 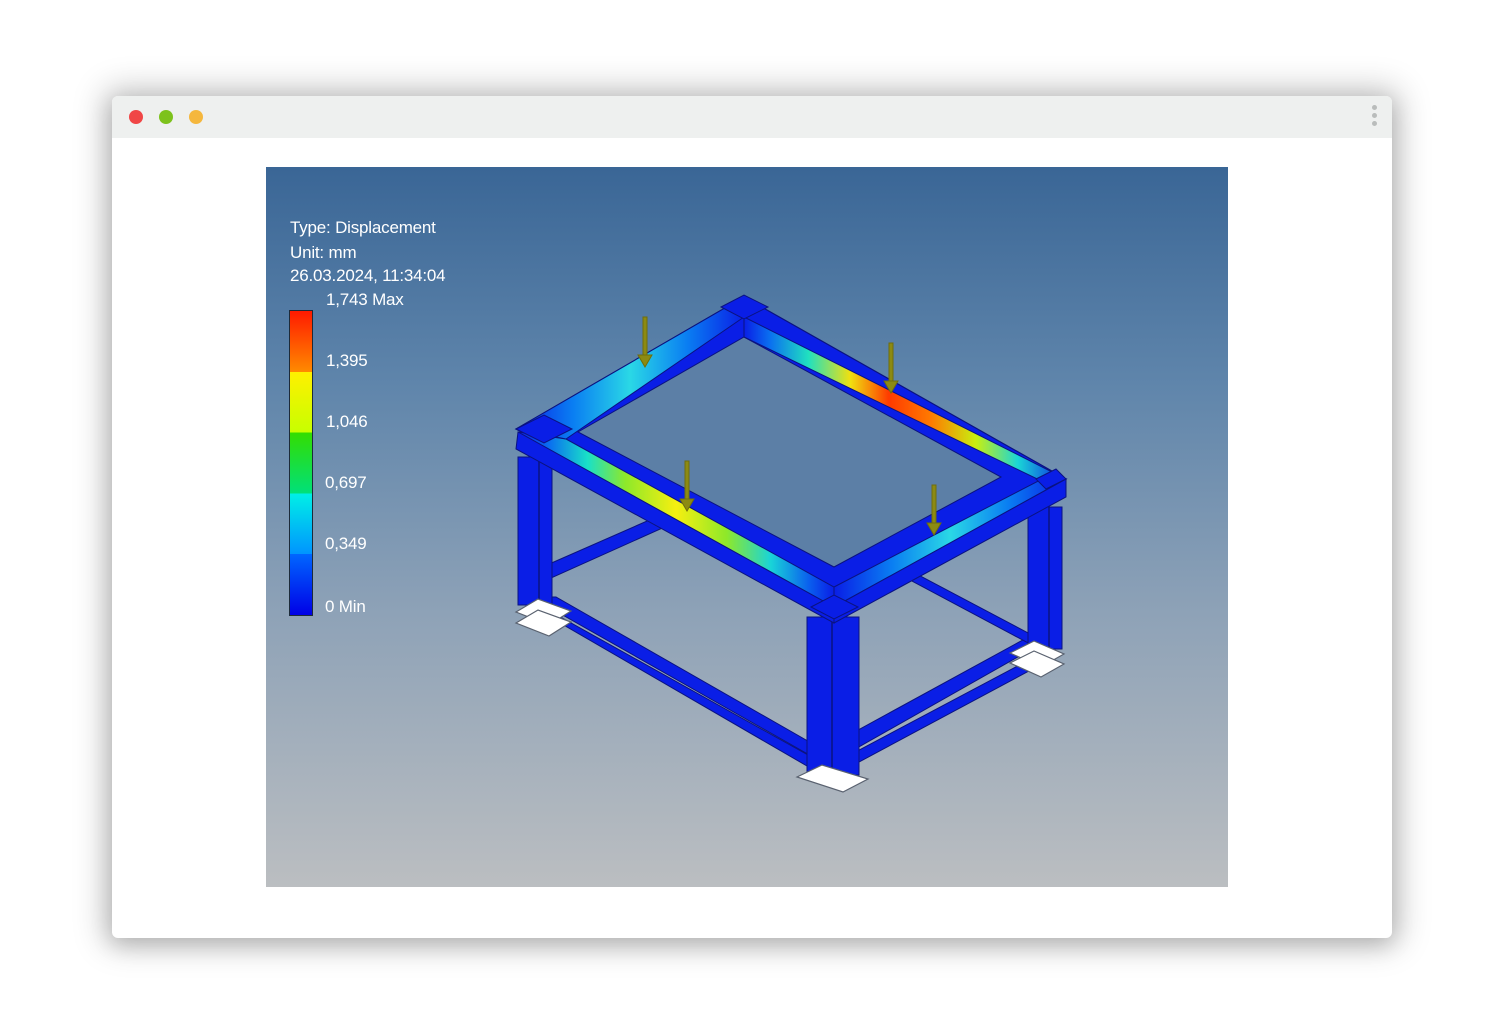 What do you see at coordinates (166, 117) in the screenshot?
I see `minimize-window-button` at bounding box center [166, 117].